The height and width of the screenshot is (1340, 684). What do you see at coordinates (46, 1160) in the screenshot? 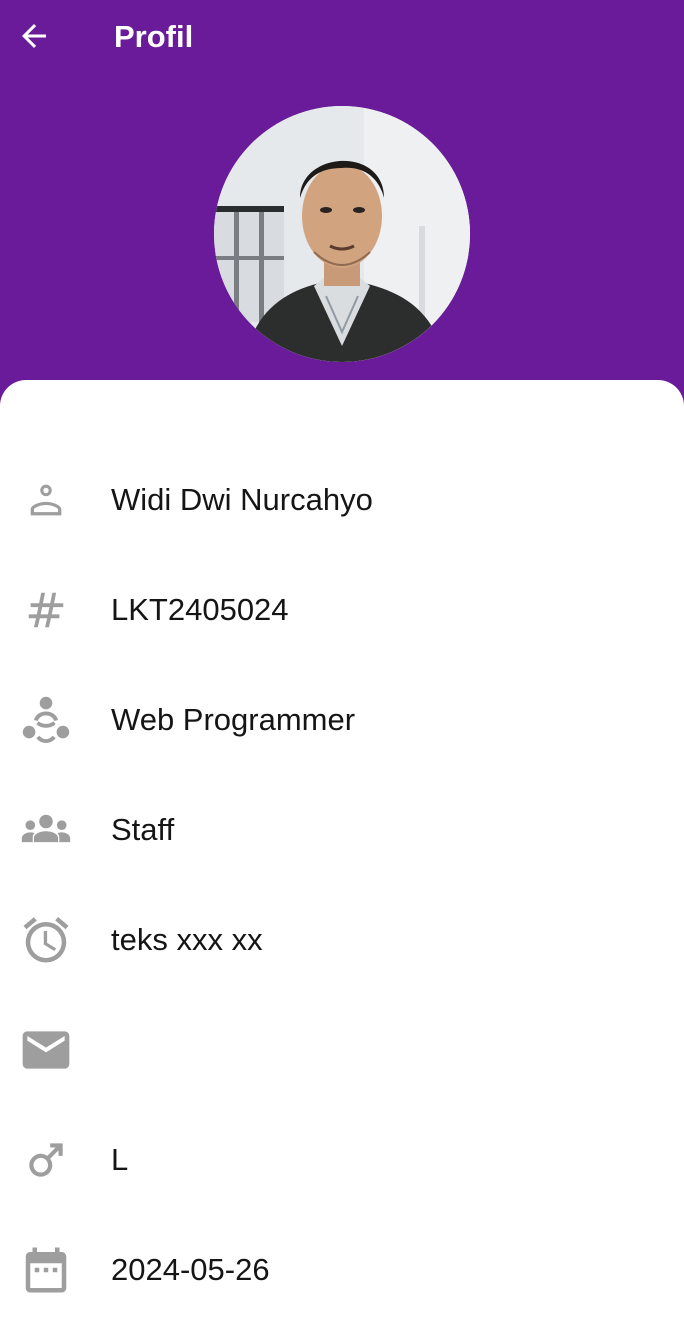
I see `male-icon` at bounding box center [46, 1160].